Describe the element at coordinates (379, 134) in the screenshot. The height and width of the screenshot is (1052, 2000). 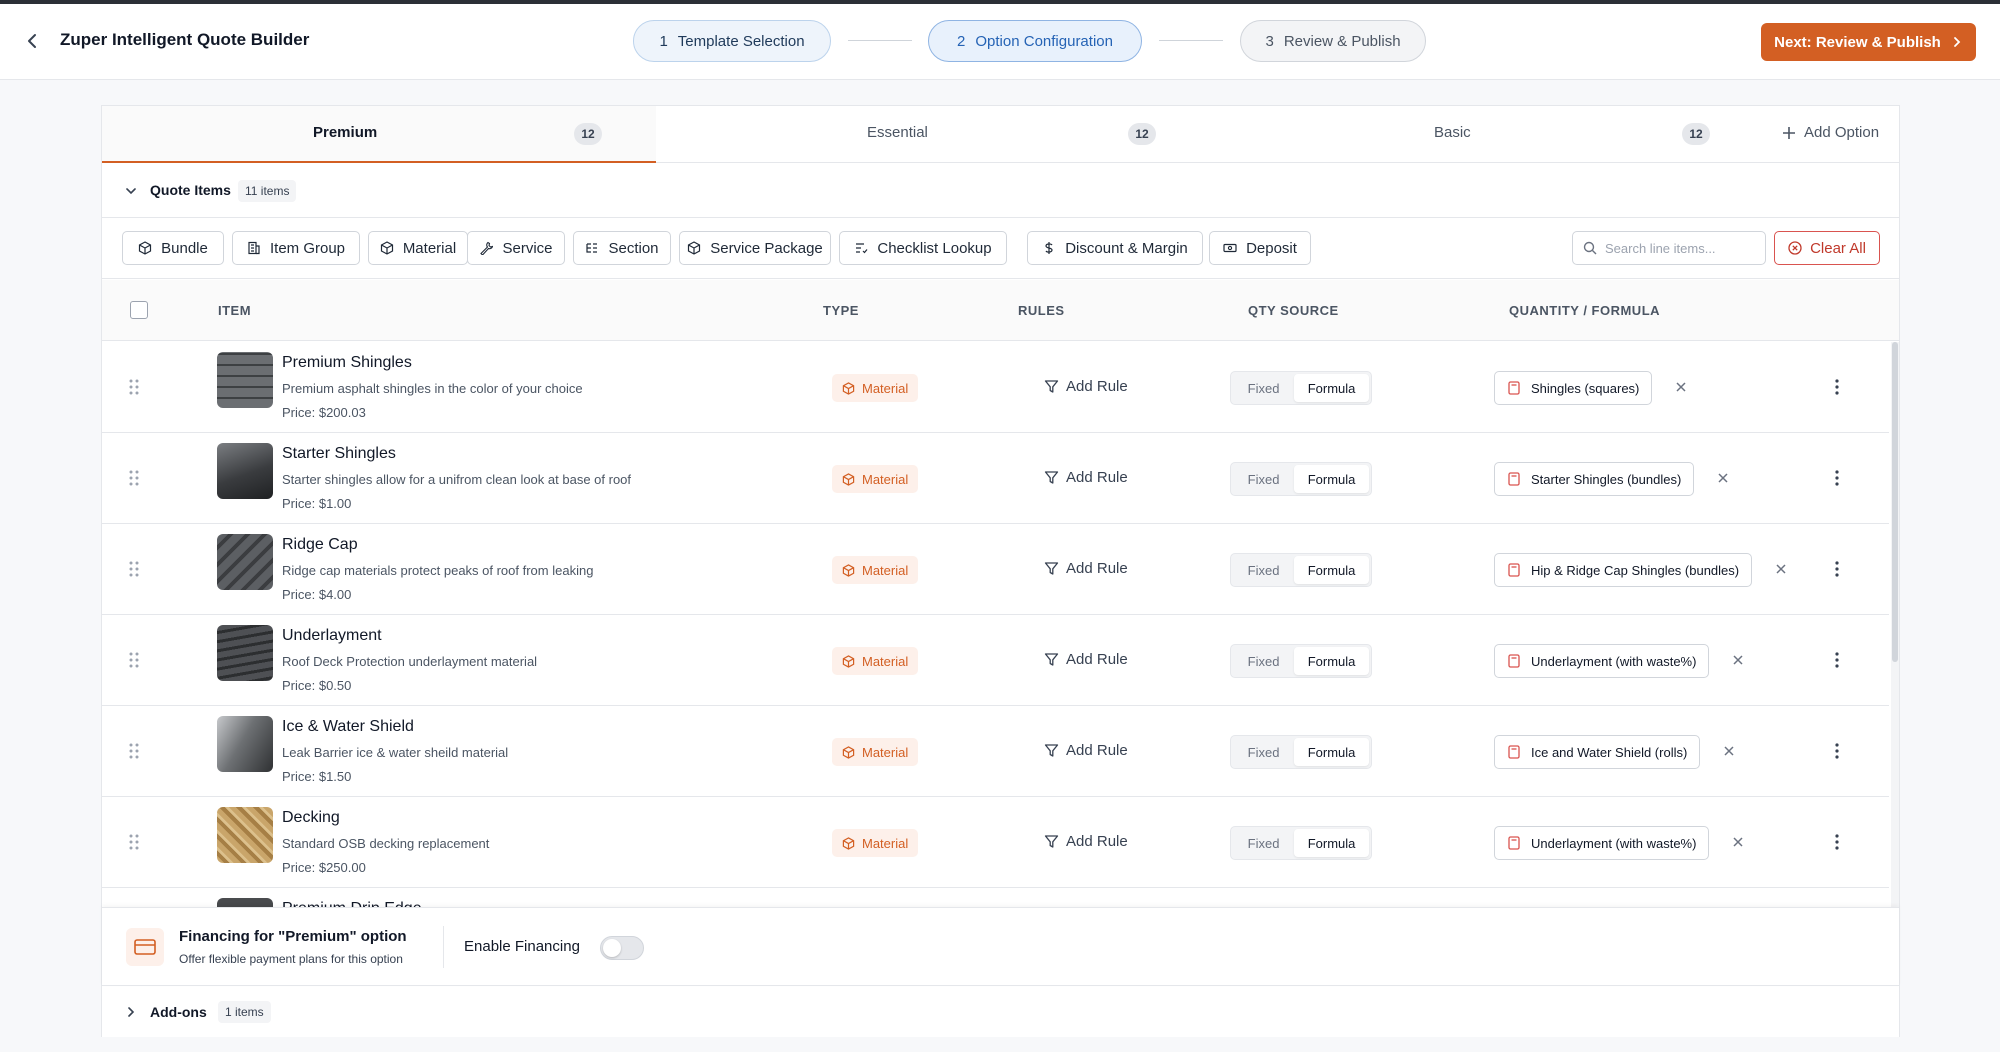
I see `tab-premium: Premium 12` at that location.